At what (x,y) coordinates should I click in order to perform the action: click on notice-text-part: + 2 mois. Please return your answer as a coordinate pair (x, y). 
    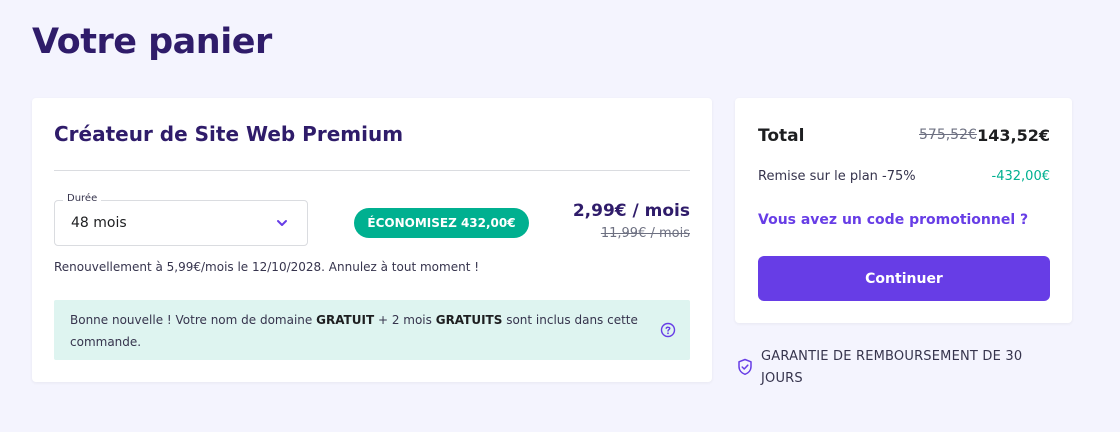
    Looking at the image, I should click on (405, 320).